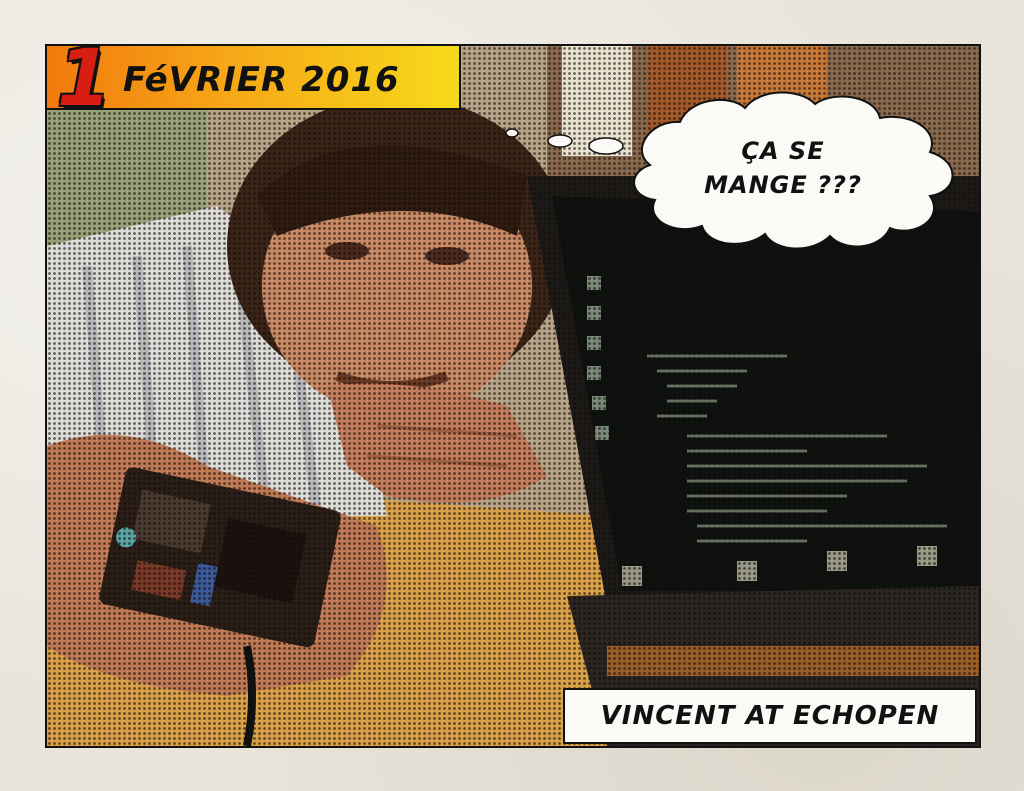  Describe the element at coordinates (783, 185) in the screenshot. I see `thought-line-2: MANGE ???` at that location.